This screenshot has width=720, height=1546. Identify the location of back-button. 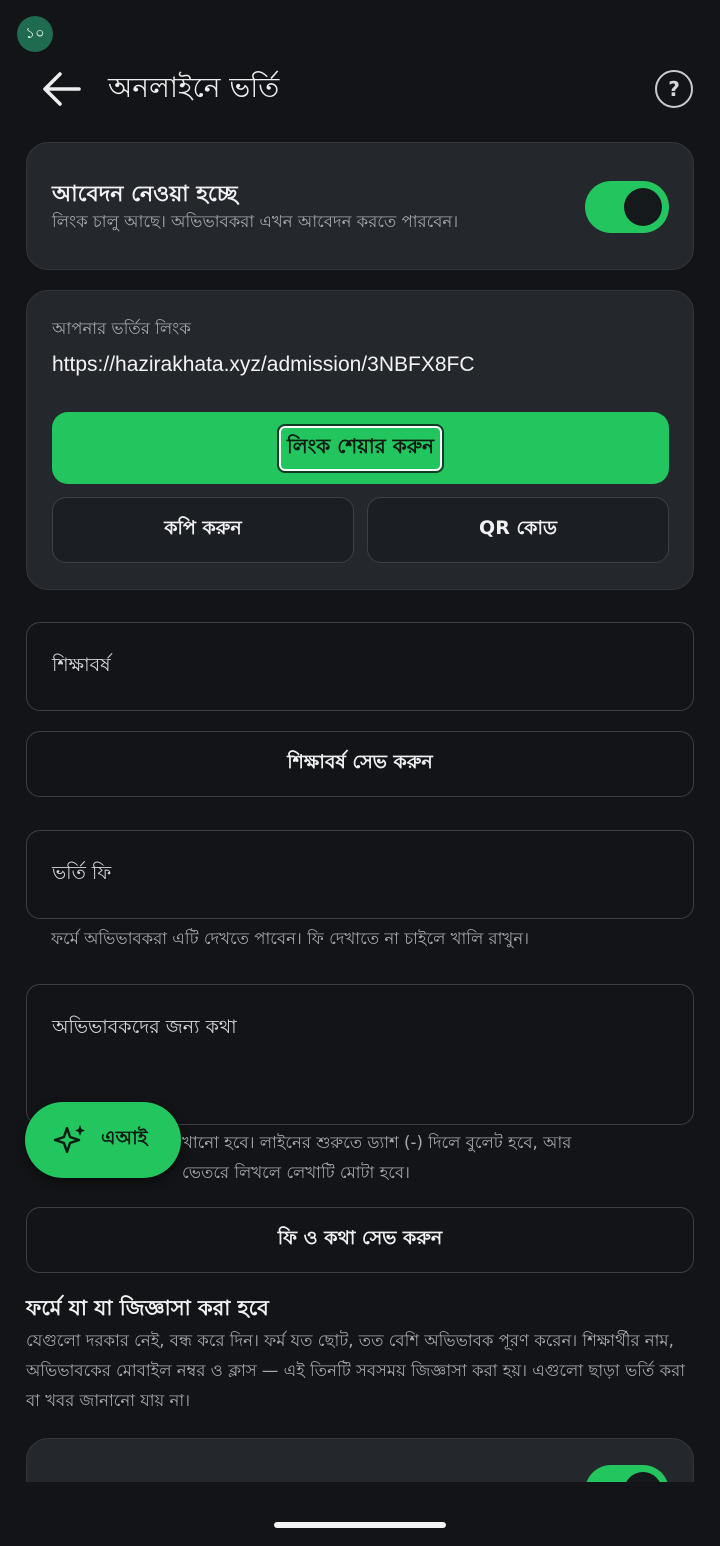
(61, 89).